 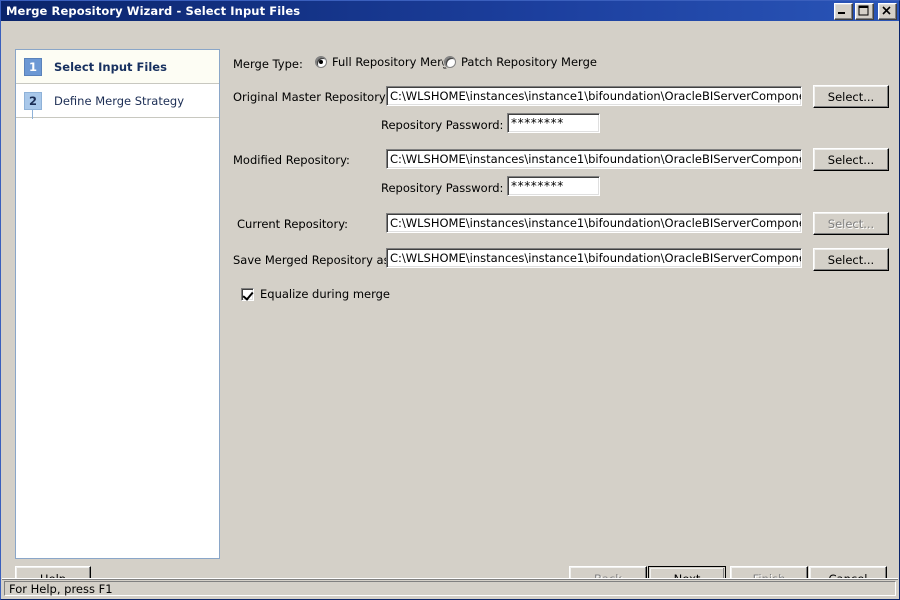 What do you see at coordinates (313, 260) in the screenshot?
I see `save-merged-label: Save Merged Repository as:` at bounding box center [313, 260].